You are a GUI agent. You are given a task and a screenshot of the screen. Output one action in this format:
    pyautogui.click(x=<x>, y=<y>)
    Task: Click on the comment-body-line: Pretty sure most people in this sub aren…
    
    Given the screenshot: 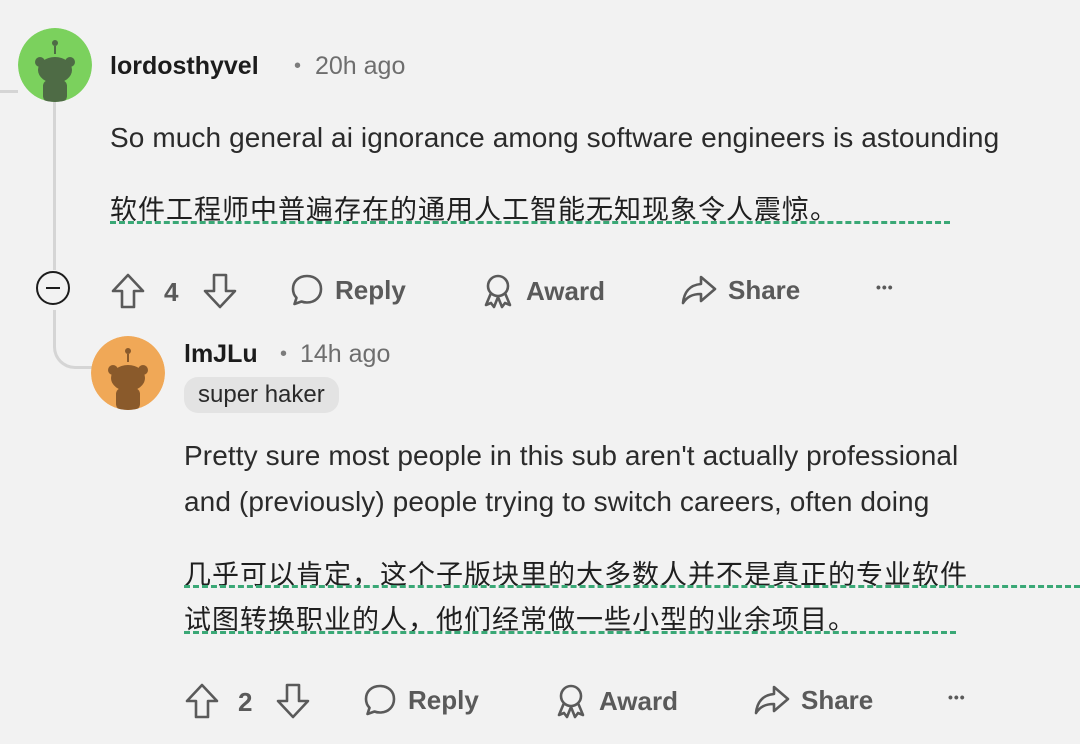 What is the action you would take?
    pyautogui.click(x=571, y=455)
    